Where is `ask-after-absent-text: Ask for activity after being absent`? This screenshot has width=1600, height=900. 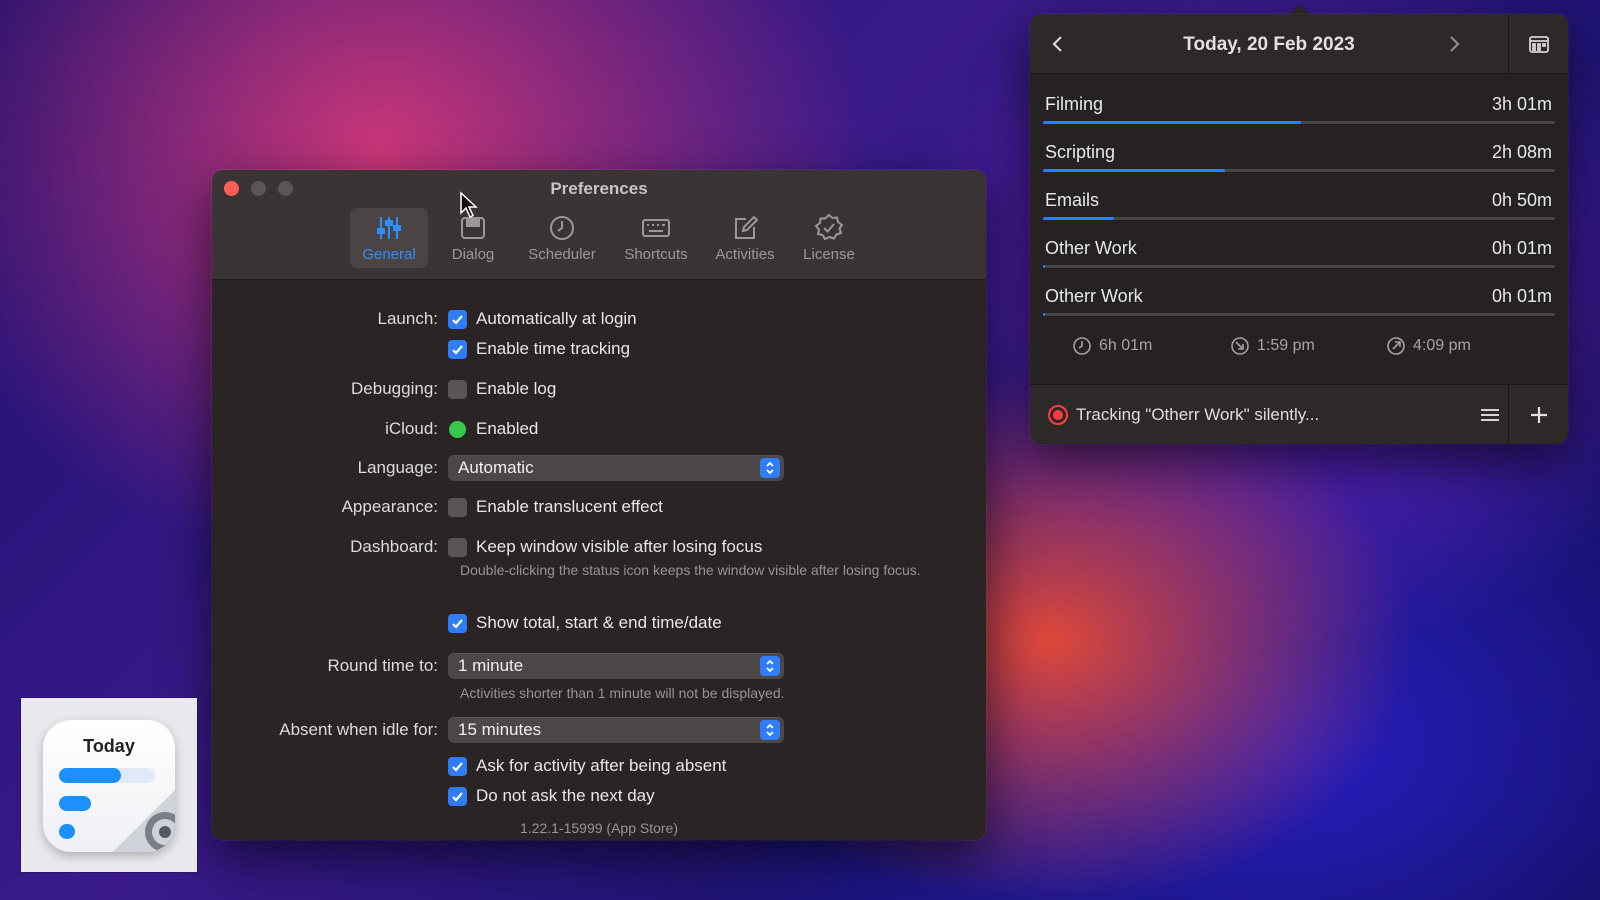
ask-after-absent-text: Ask for activity after being absent is located at coordinates (601, 765).